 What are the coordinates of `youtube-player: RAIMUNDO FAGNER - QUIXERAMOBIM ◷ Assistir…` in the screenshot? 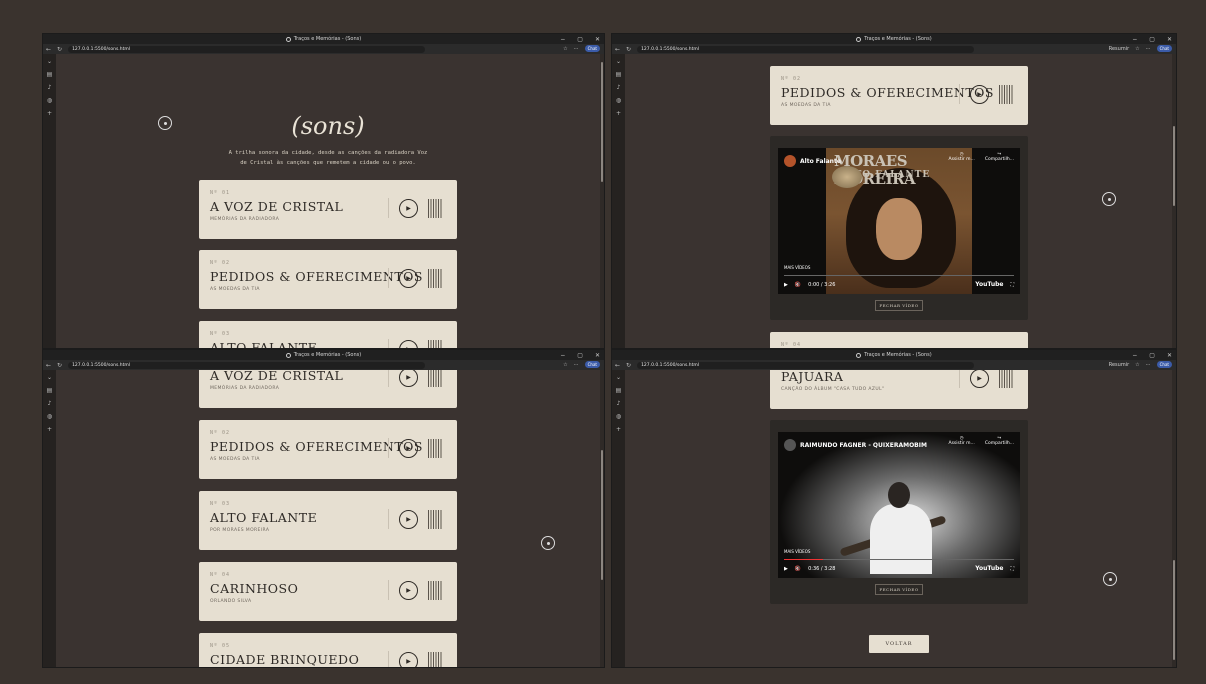 It's located at (899, 505).